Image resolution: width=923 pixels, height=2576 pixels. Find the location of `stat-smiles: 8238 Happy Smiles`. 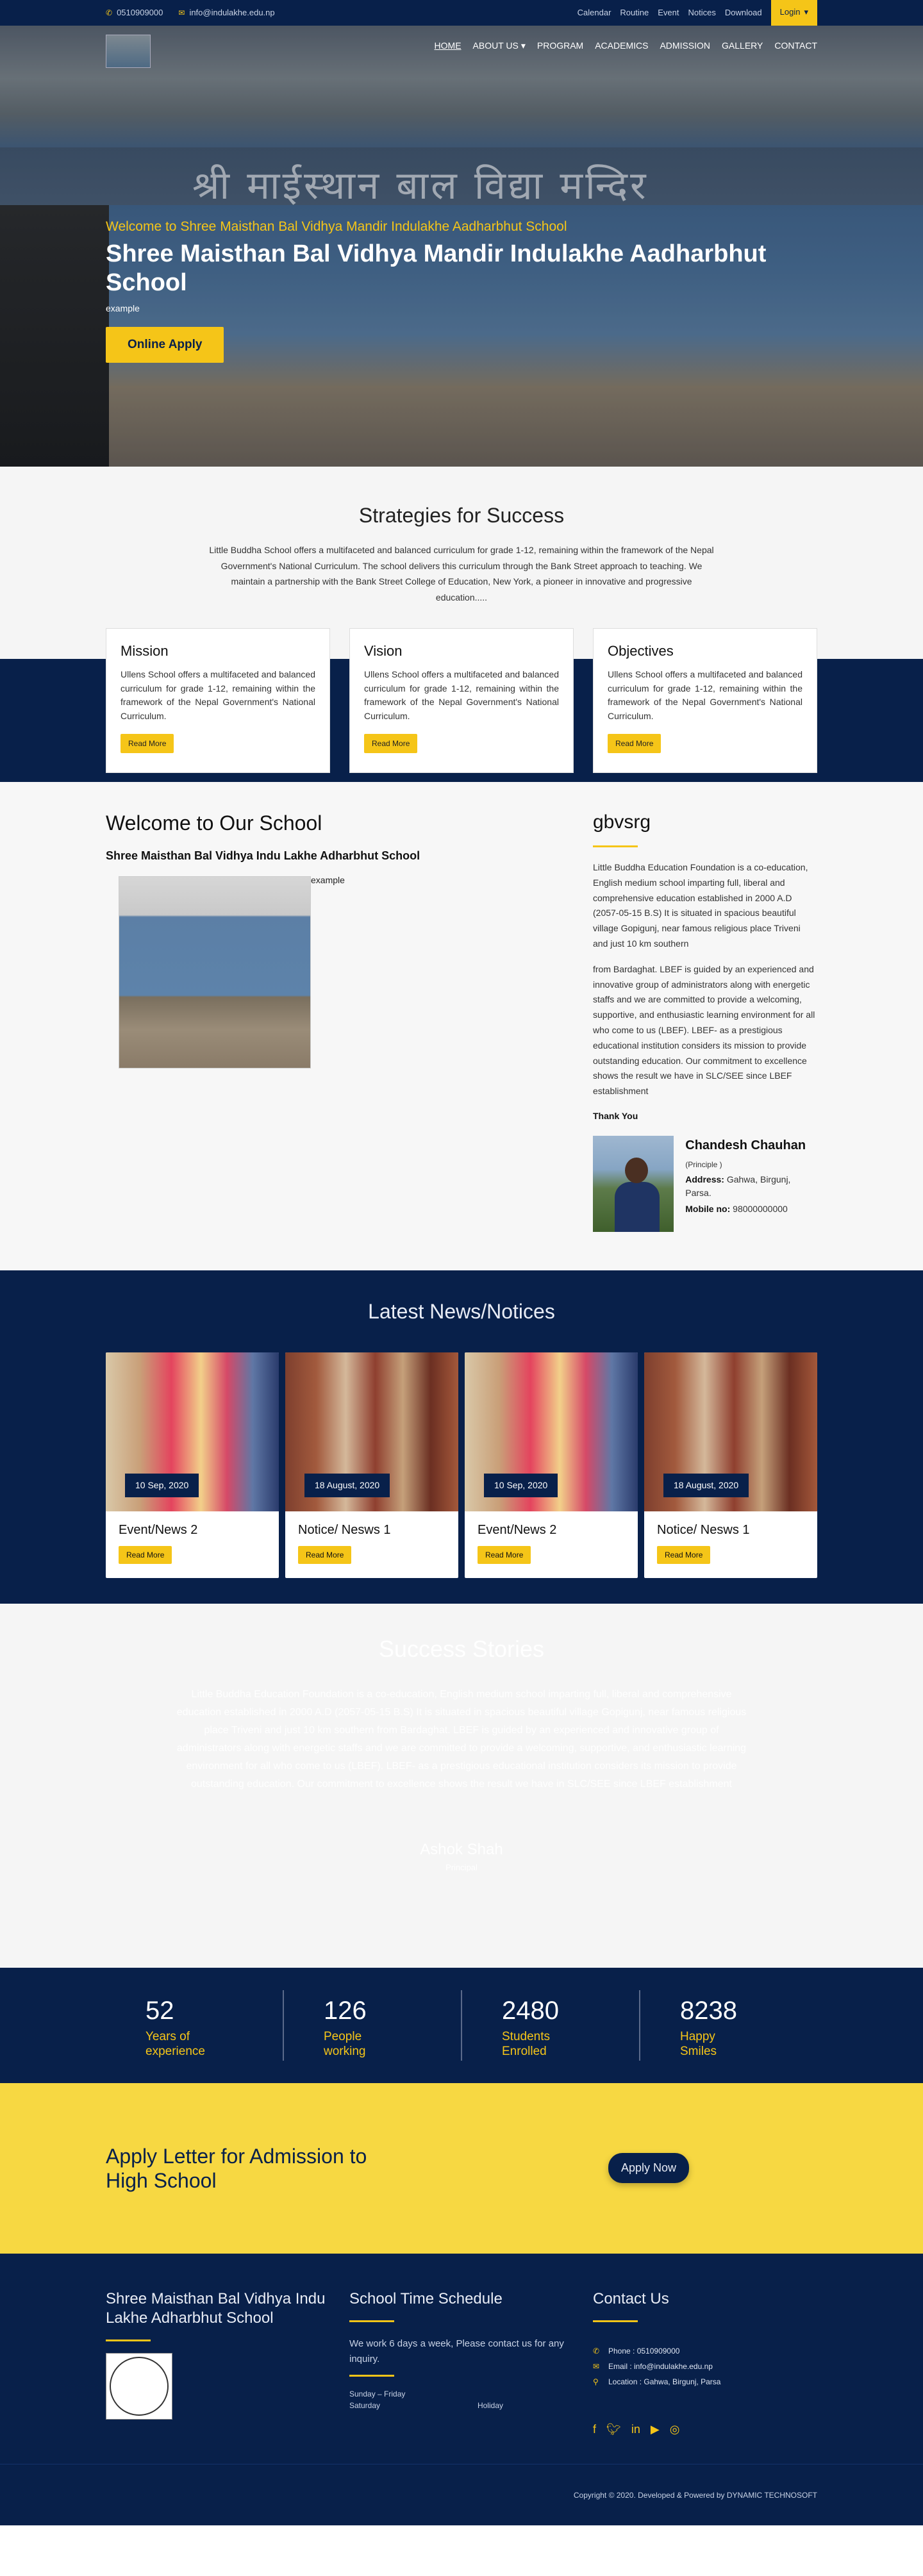

stat-smiles: 8238 Happy Smiles is located at coordinates (728, 2025).